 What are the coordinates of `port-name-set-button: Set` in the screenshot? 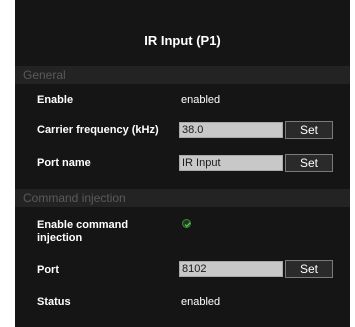 It's located at (309, 163).